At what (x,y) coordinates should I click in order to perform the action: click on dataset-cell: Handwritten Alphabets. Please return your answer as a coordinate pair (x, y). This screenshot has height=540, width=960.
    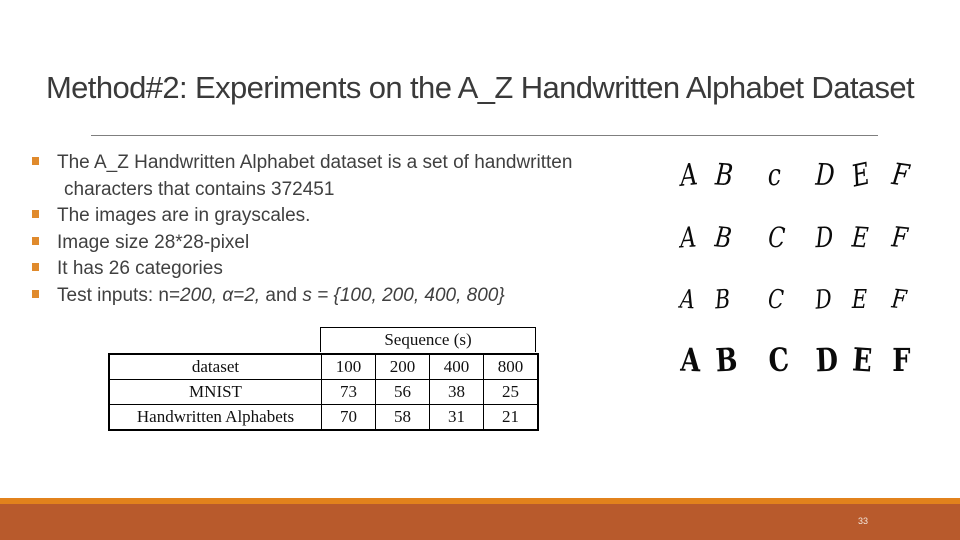
    Looking at the image, I should click on (215, 417).